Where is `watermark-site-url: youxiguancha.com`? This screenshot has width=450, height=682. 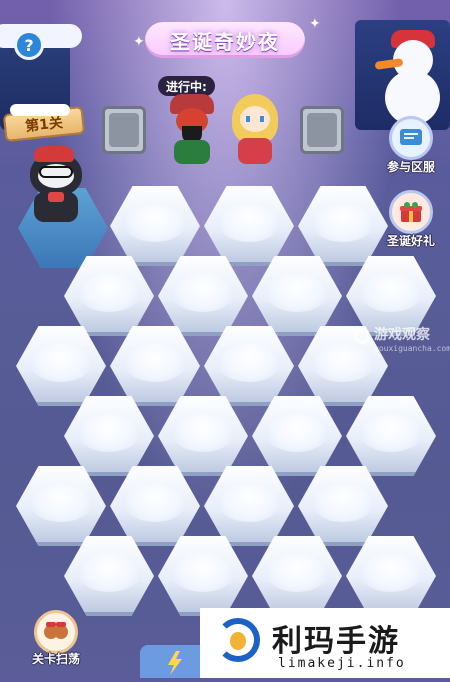 watermark-site-url: youxiguancha.com is located at coordinates (412, 348).